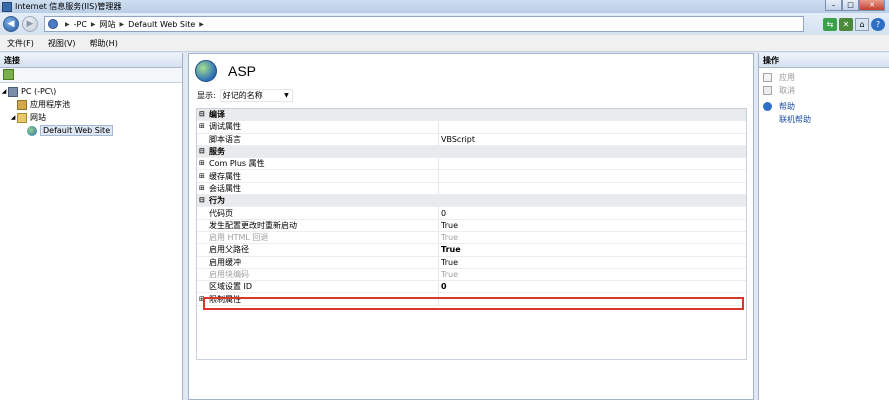 The width and height of the screenshot is (889, 400). I want to click on menu-bar: 文件(F) 视图(V) 帮助(H), so click(444, 43).